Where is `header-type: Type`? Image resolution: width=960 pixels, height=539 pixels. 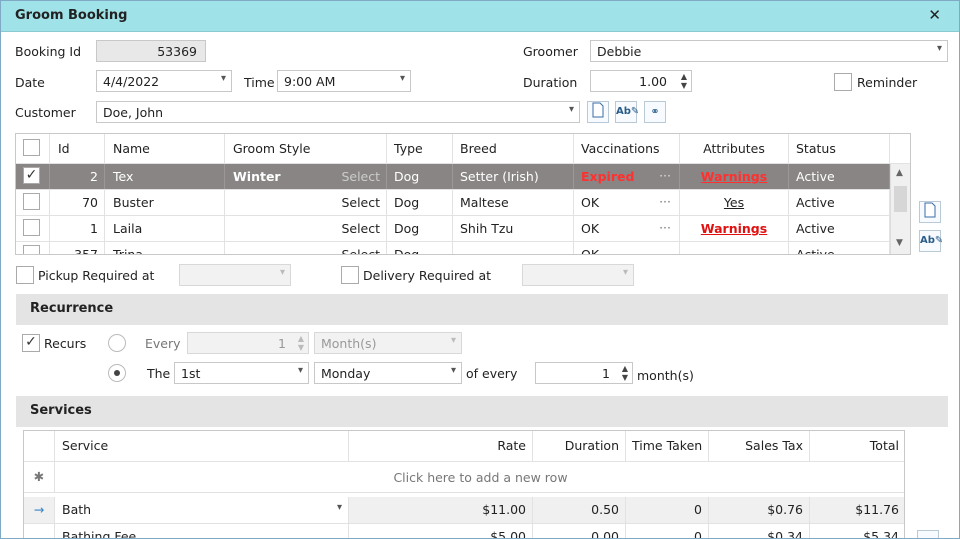 header-type: Type is located at coordinates (420, 148).